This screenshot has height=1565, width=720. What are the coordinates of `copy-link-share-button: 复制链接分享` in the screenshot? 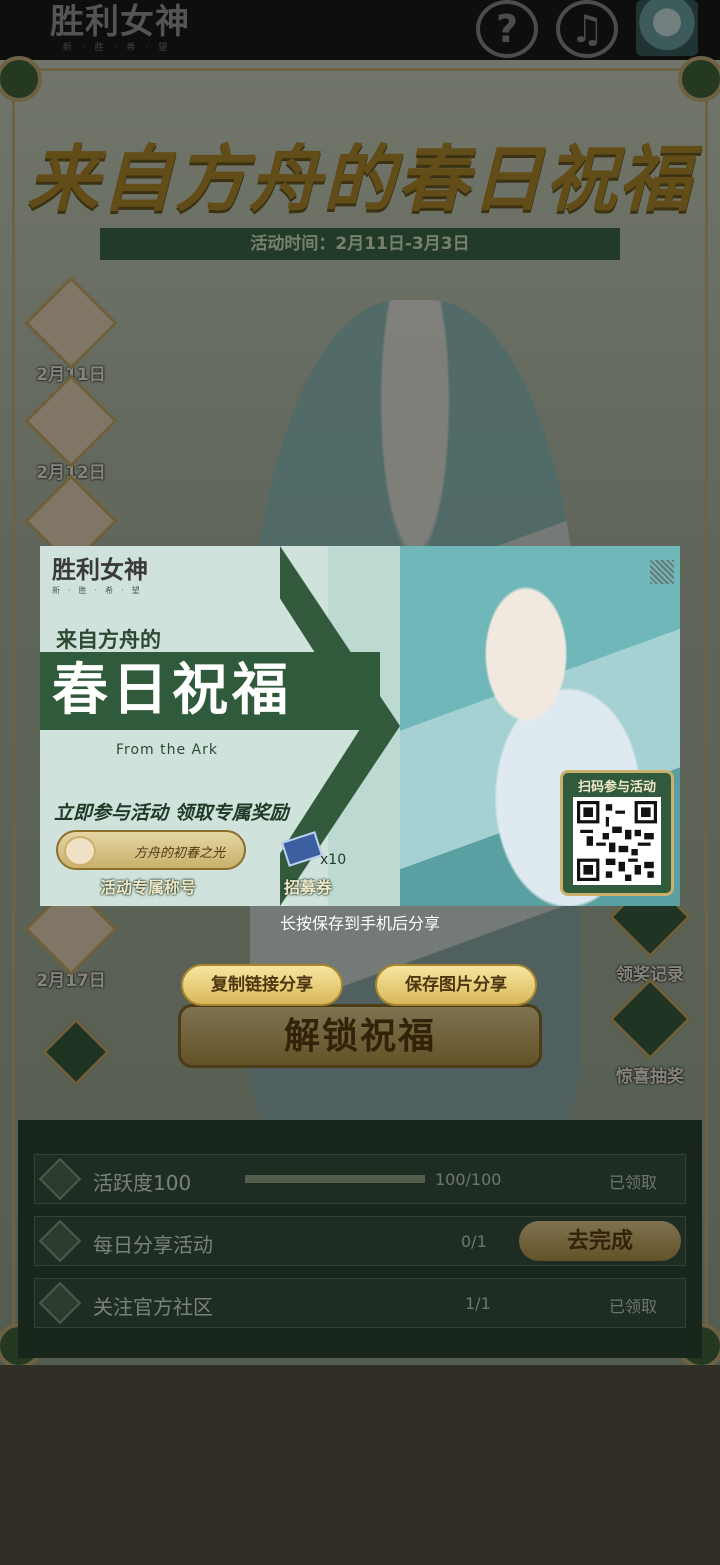 It's located at (262, 985).